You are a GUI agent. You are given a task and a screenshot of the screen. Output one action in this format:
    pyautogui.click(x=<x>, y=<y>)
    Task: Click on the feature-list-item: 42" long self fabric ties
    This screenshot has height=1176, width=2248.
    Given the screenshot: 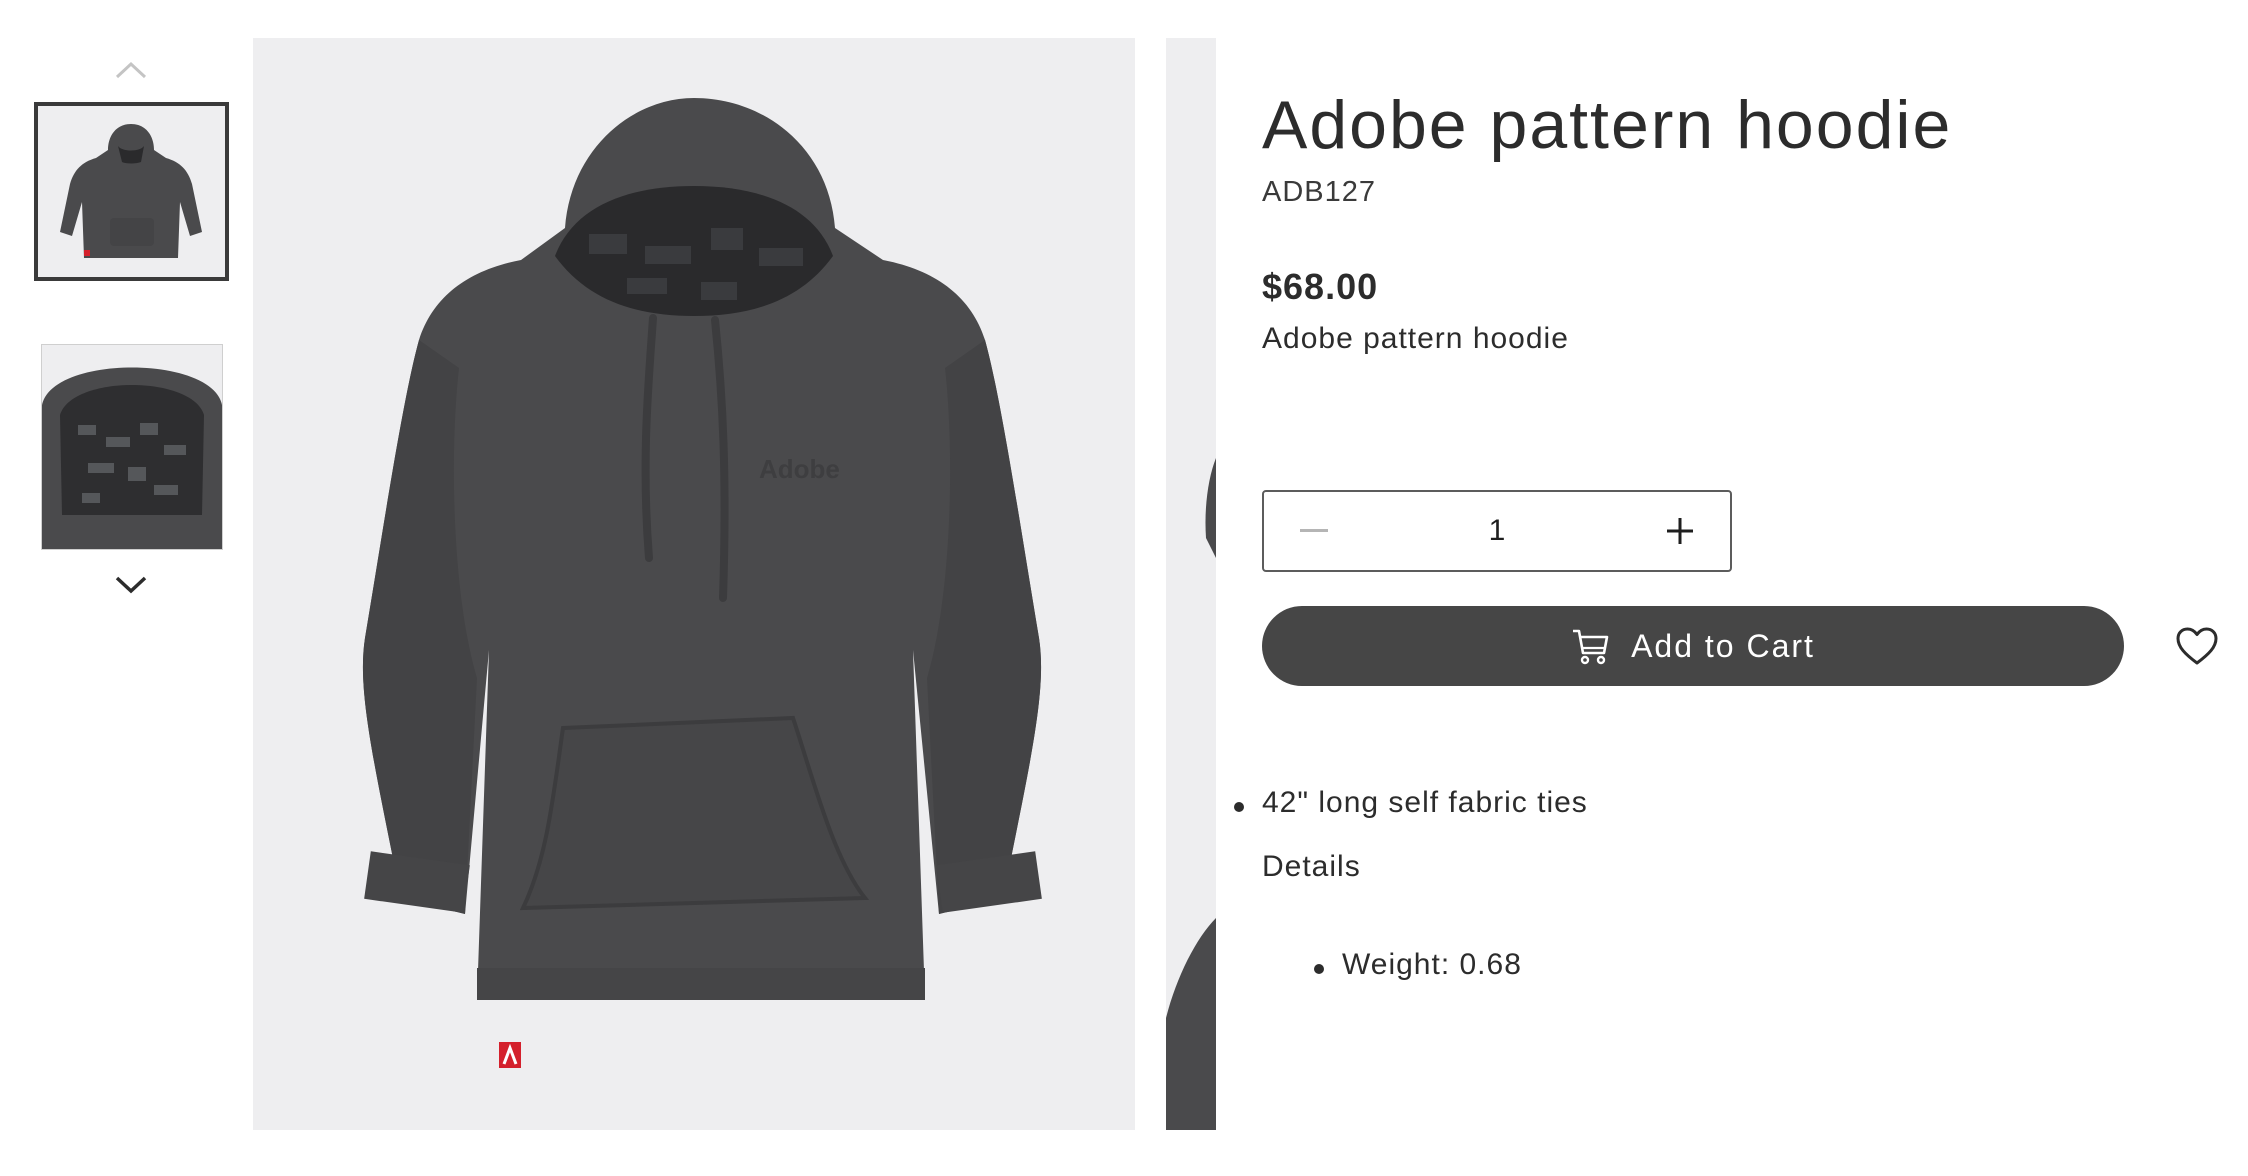 What is the action you would take?
    pyautogui.click(x=1410, y=803)
    